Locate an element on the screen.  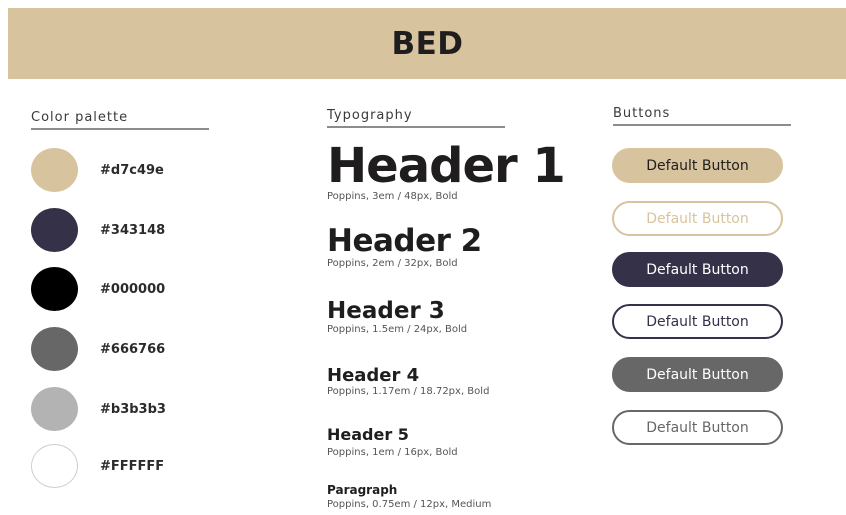
swatch-row: #b3b3b3 is located at coordinates (98, 409).